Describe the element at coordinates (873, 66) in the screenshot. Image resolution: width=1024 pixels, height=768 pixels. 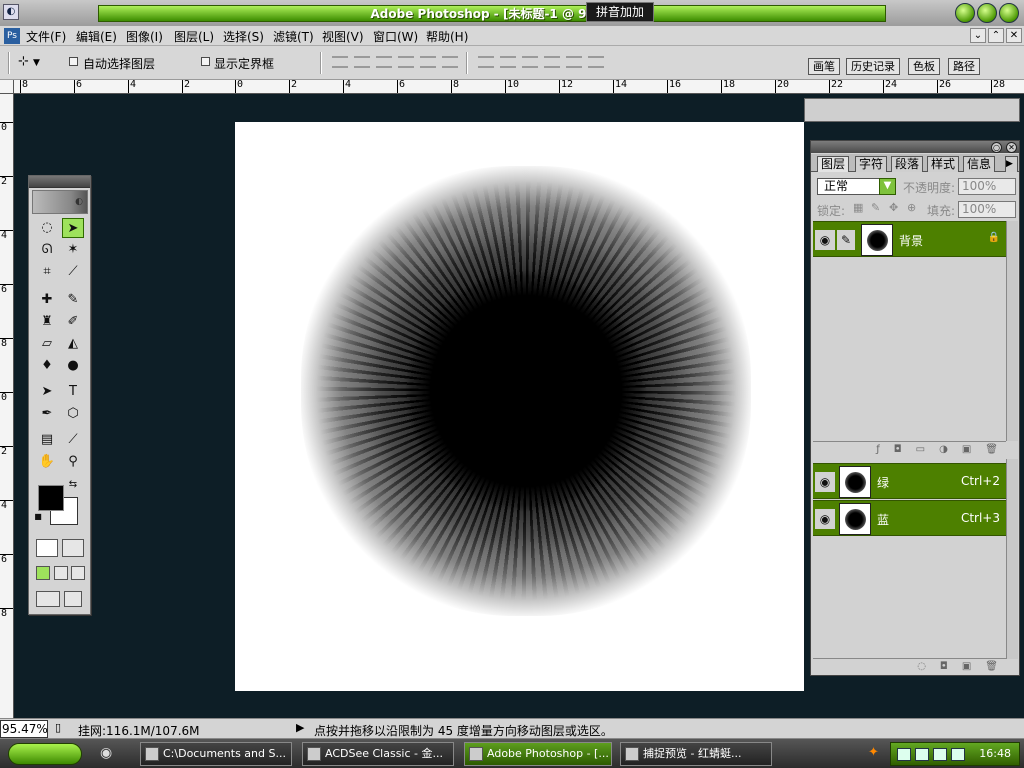
I see `well-tab-history: 历史记录` at that location.